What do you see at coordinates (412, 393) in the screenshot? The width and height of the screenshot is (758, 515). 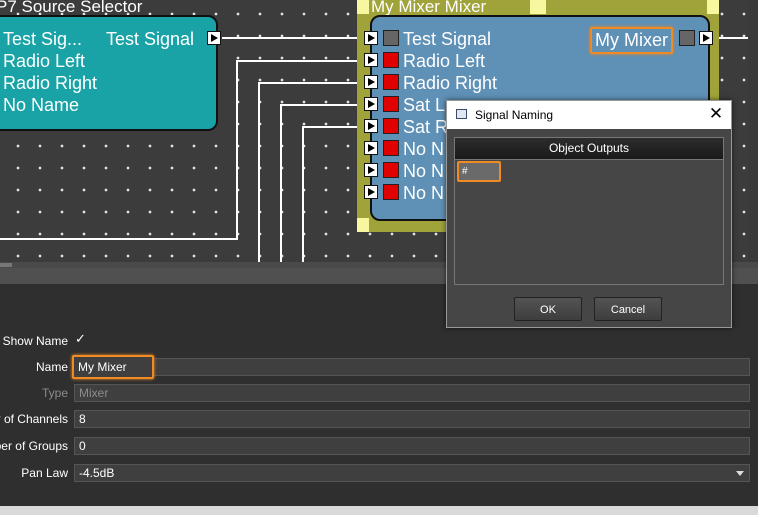 I see `type-field: Mixer` at bounding box center [412, 393].